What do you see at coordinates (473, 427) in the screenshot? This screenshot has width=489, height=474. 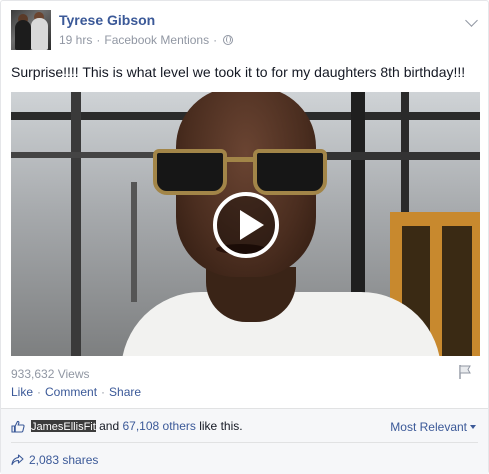 I see `caret-down-icon` at bounding box center [473, 427].